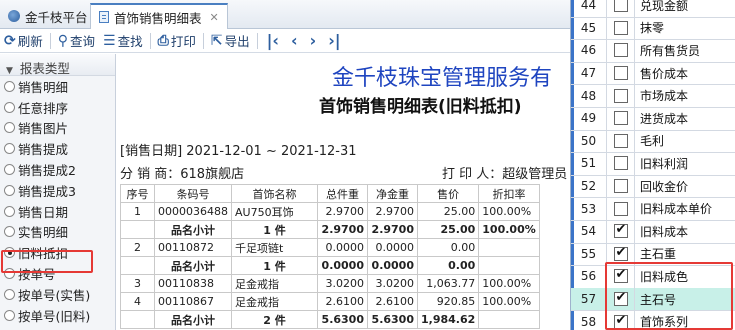 The image size is (735, 330). I want to click on subtotal-row: 品名小计 2 件 5.6300 5.6300 1,984.62, so click(330, 319).